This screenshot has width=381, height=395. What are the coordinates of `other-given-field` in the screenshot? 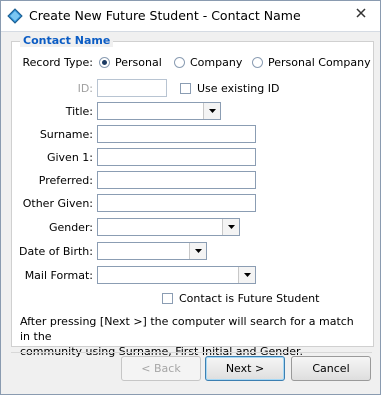 It's located at (176, 203).